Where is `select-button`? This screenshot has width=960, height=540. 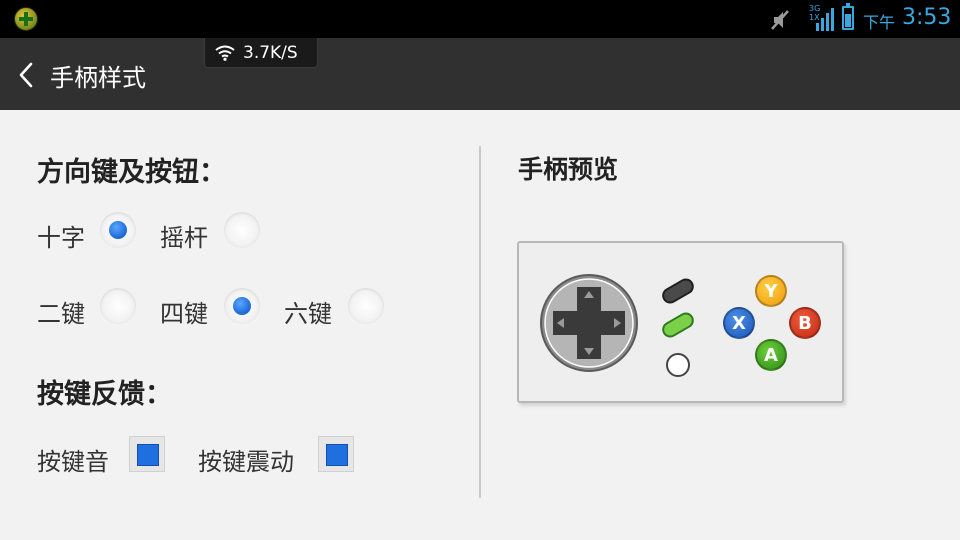
select-button is located at coordinates (678, 291).